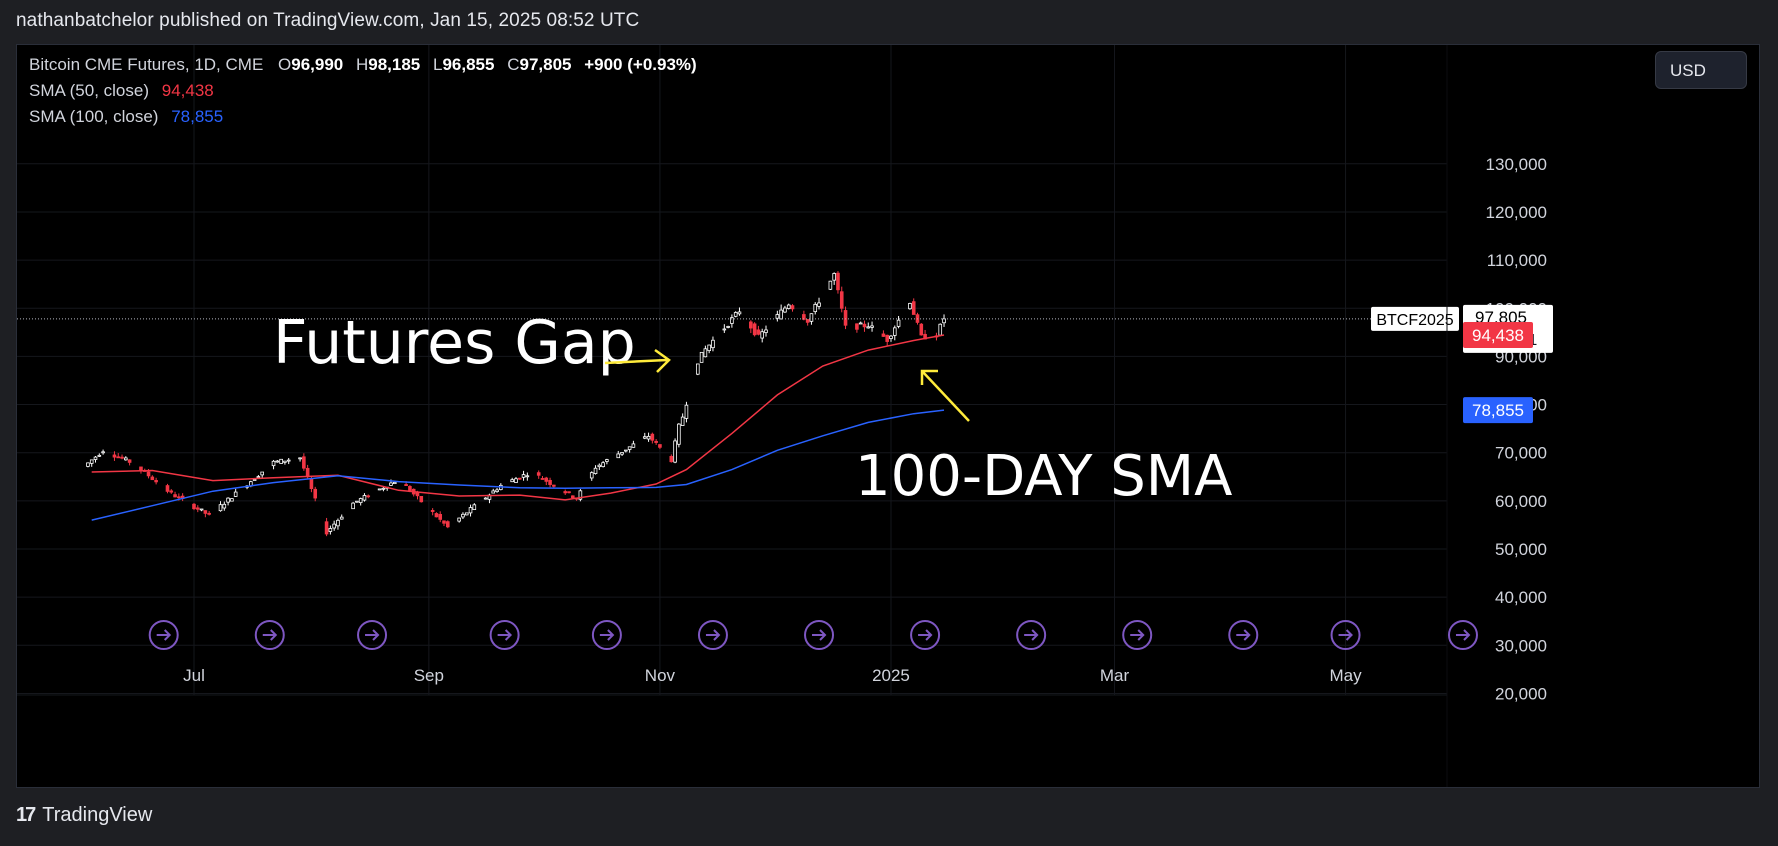 The height and width of the screenshot is (846, 1778). What do you see at coordinates (454, 343) in the screenshot?
I see `annotation-futures-gap: Futures Gap` at bounding box center [454, 343].